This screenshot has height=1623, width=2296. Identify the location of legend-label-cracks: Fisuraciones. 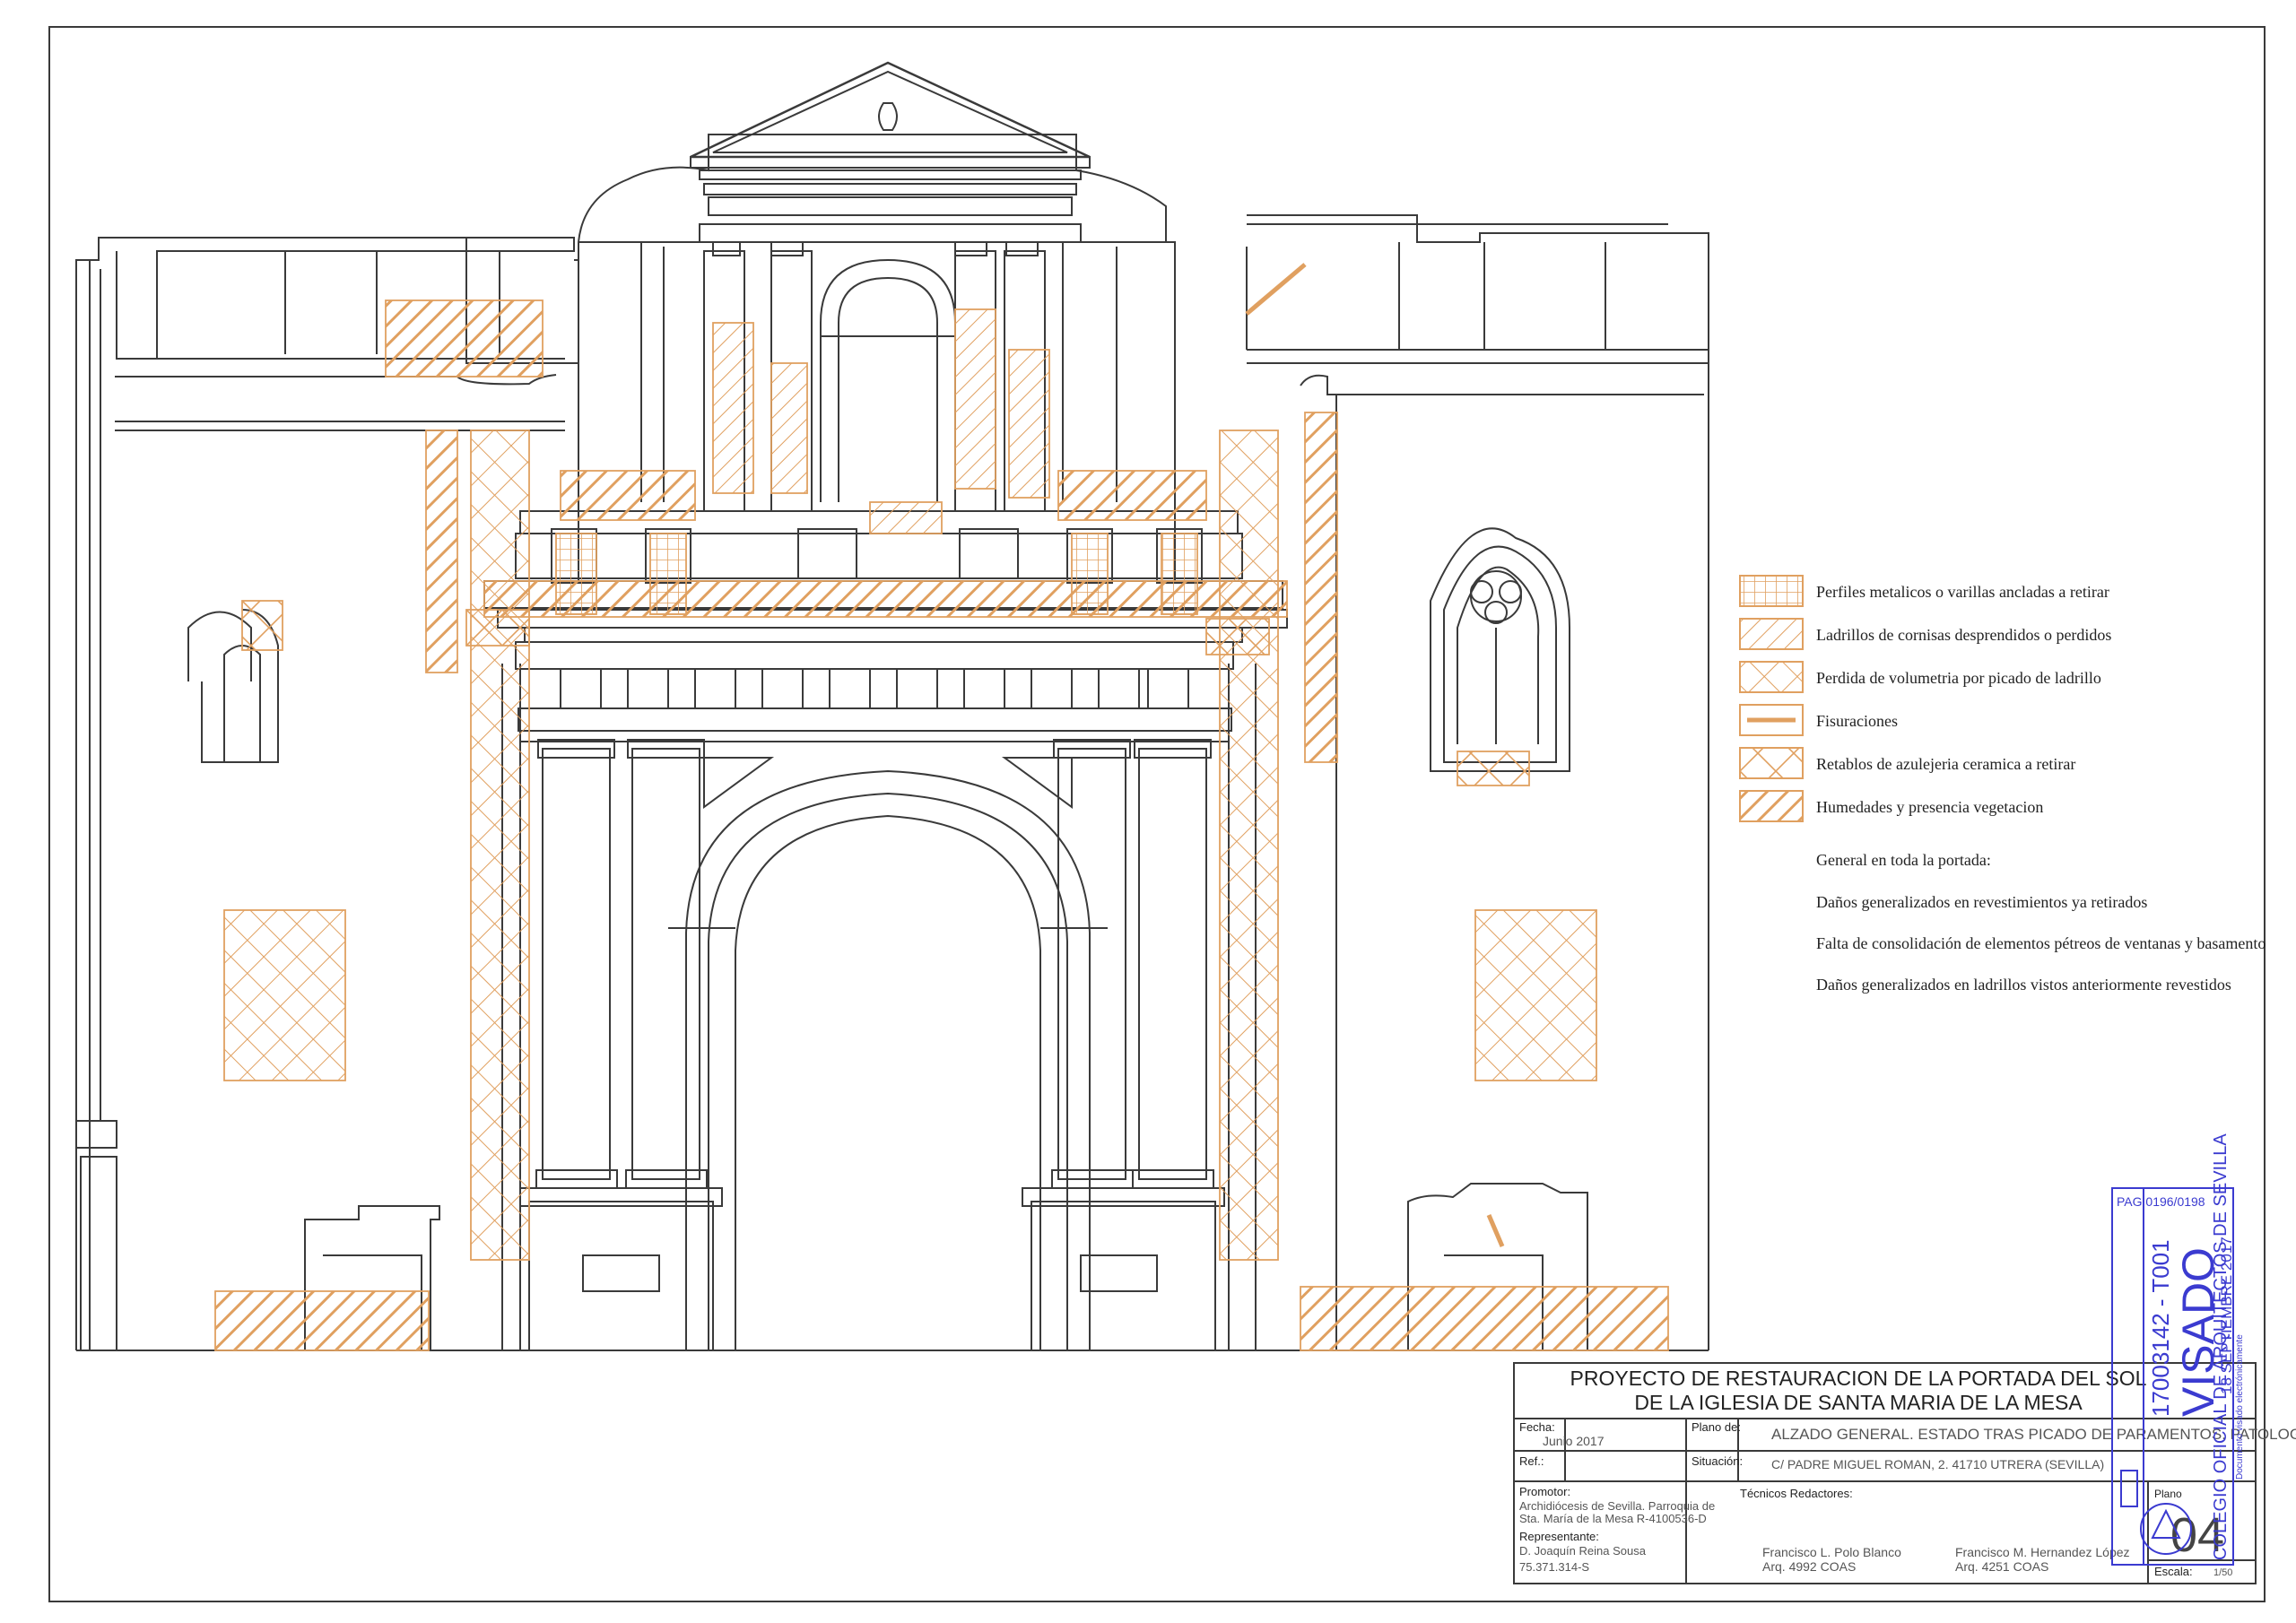
(1857, 721).